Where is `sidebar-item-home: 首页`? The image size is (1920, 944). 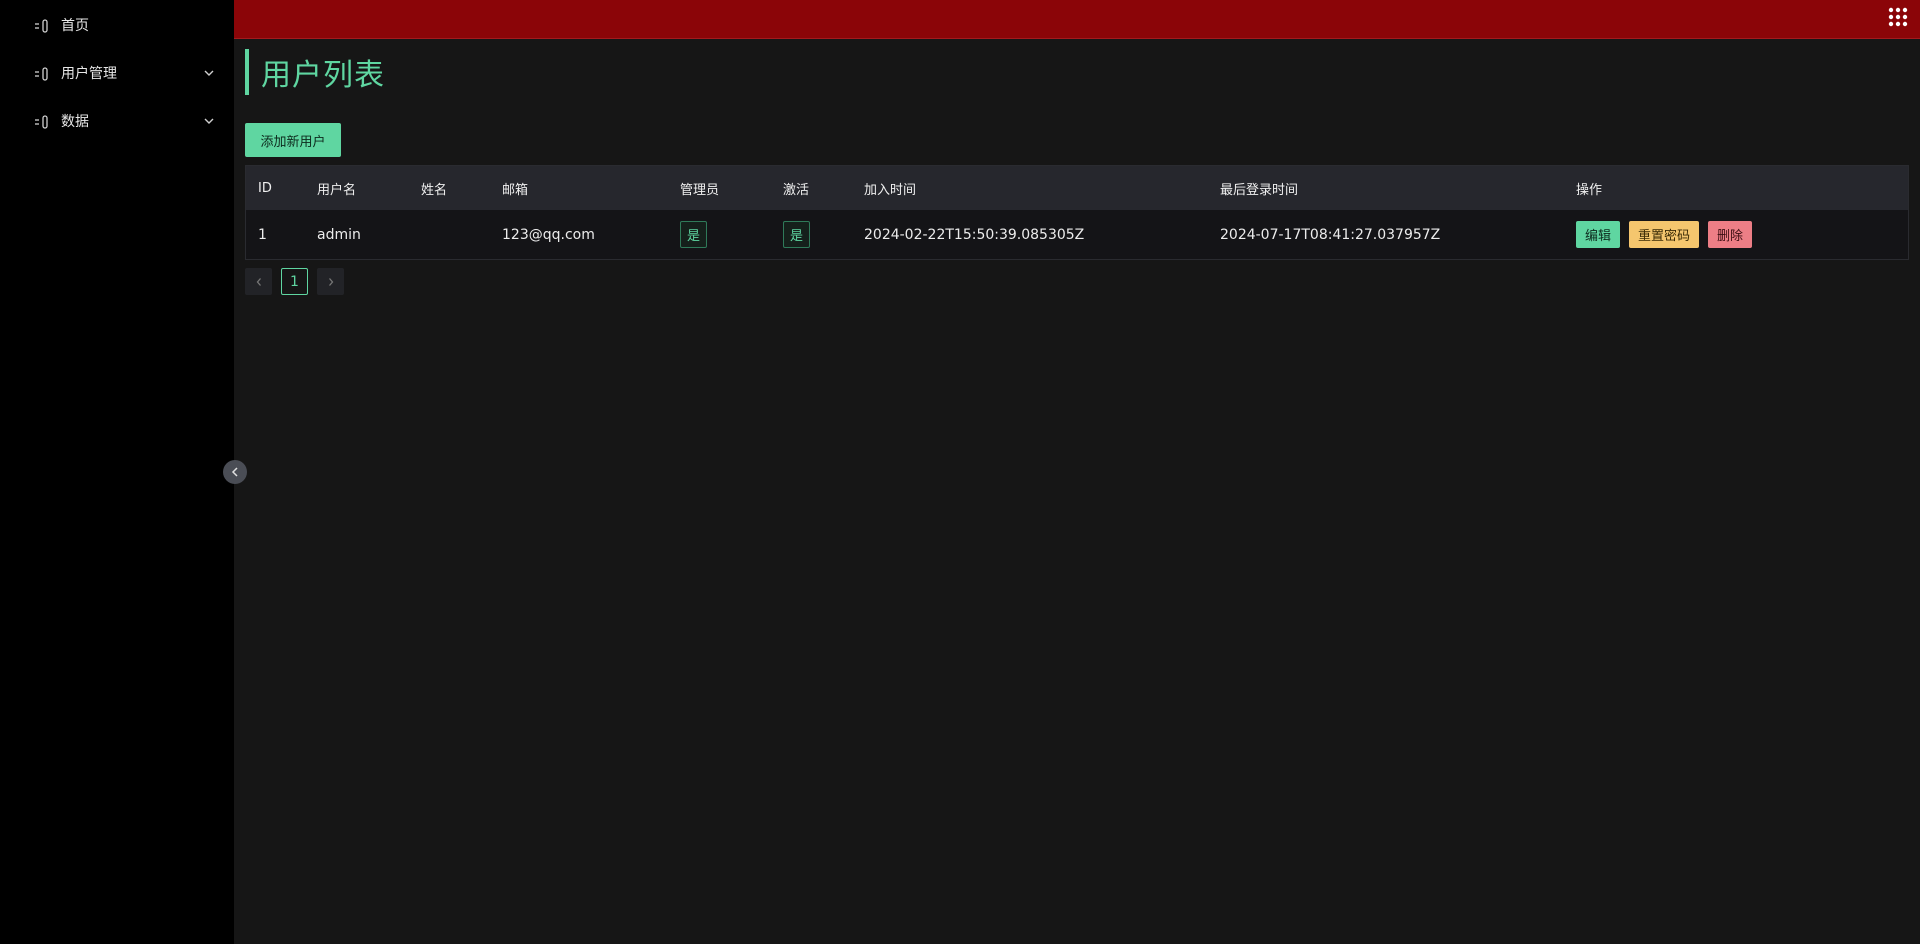 sidebar-item-home: 首页 is located at coordinates (117, 25).